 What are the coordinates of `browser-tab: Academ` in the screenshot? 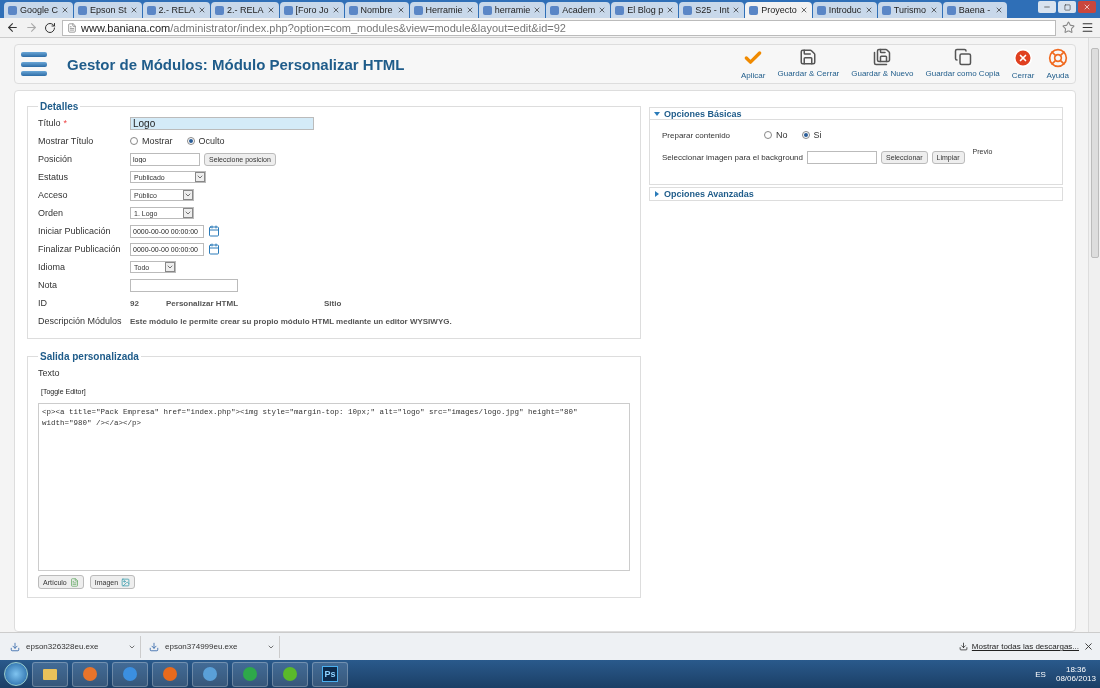 It's located at (578, 10).